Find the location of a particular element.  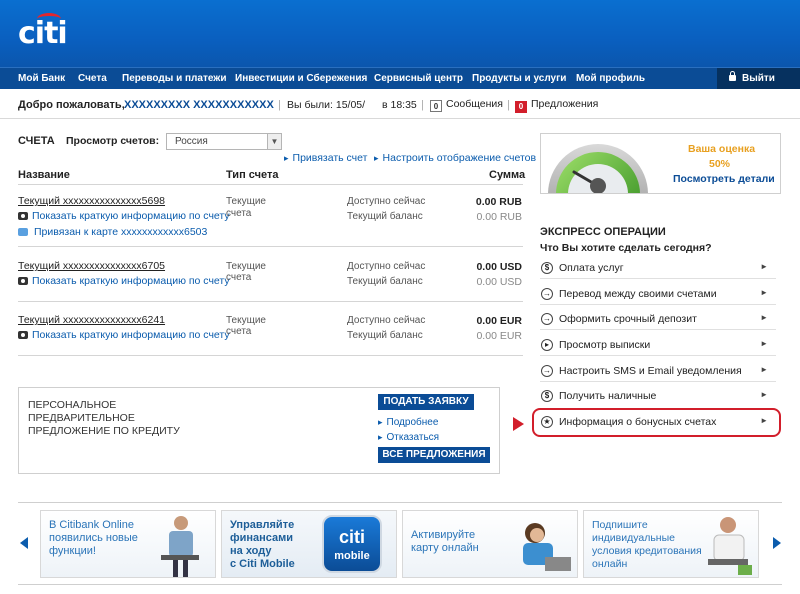

offer-line-3: ПРЕДЛОЖЕНИЕ ПО КРЕДИТУ is located at coordinates (104, 431).